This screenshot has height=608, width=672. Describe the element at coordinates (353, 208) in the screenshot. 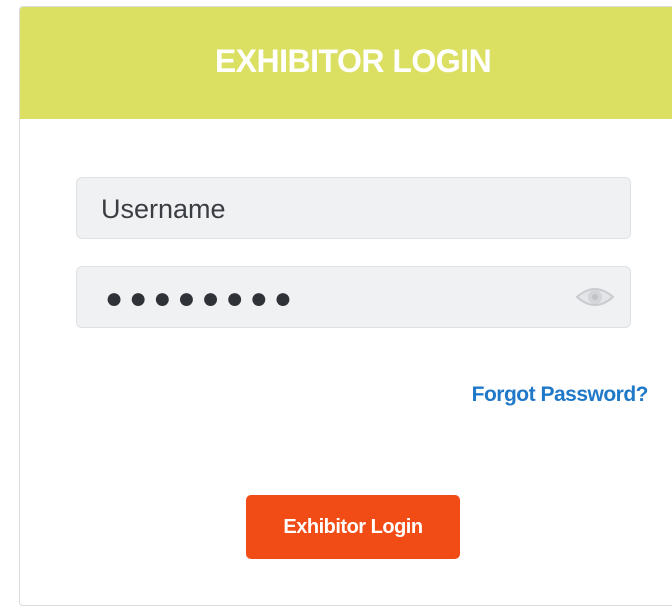

I see `username-field: Username` at that location.